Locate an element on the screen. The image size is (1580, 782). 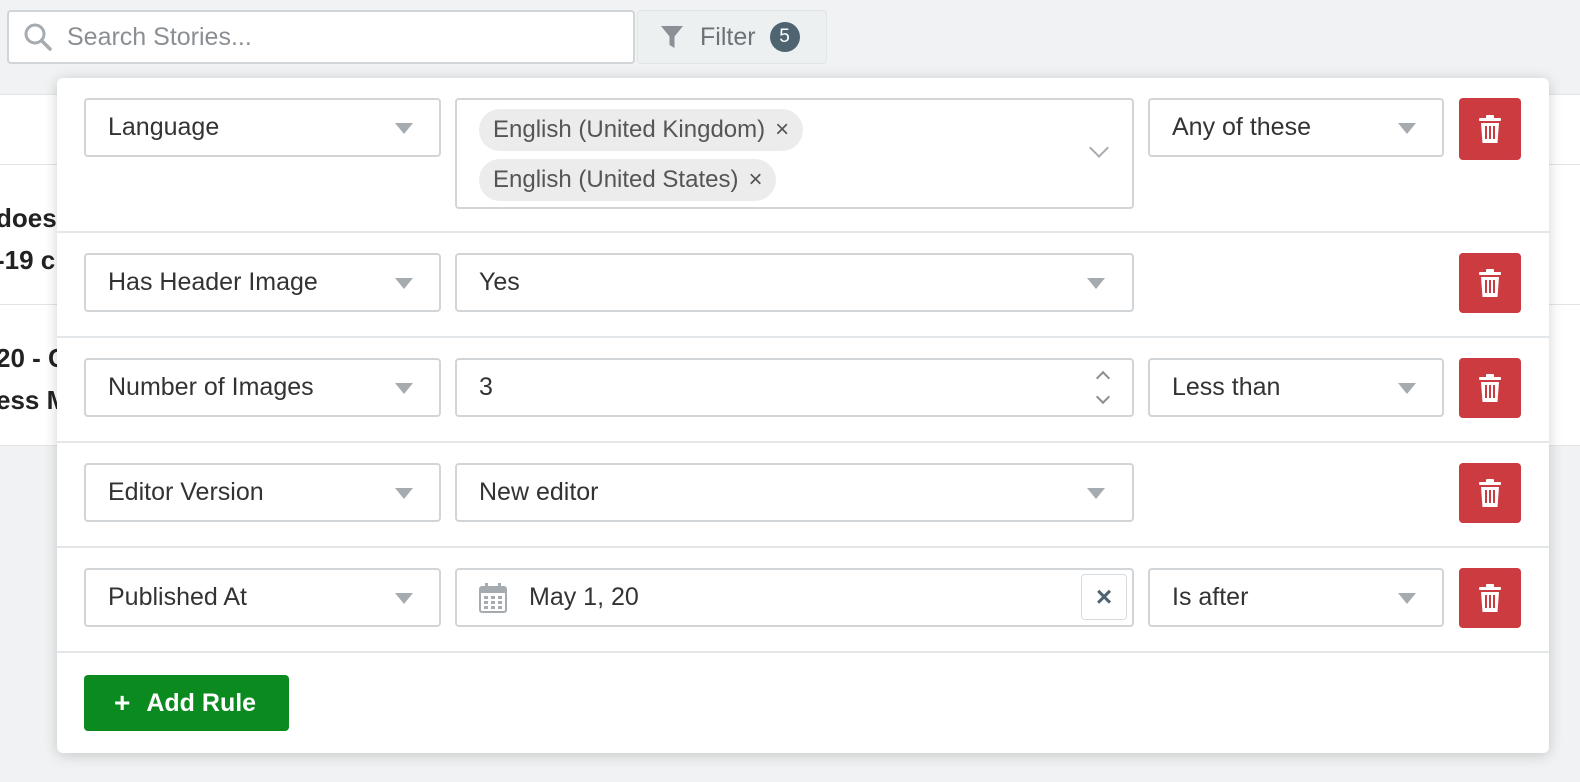
chevron-down-icon is located at coordinates (1099, 148).